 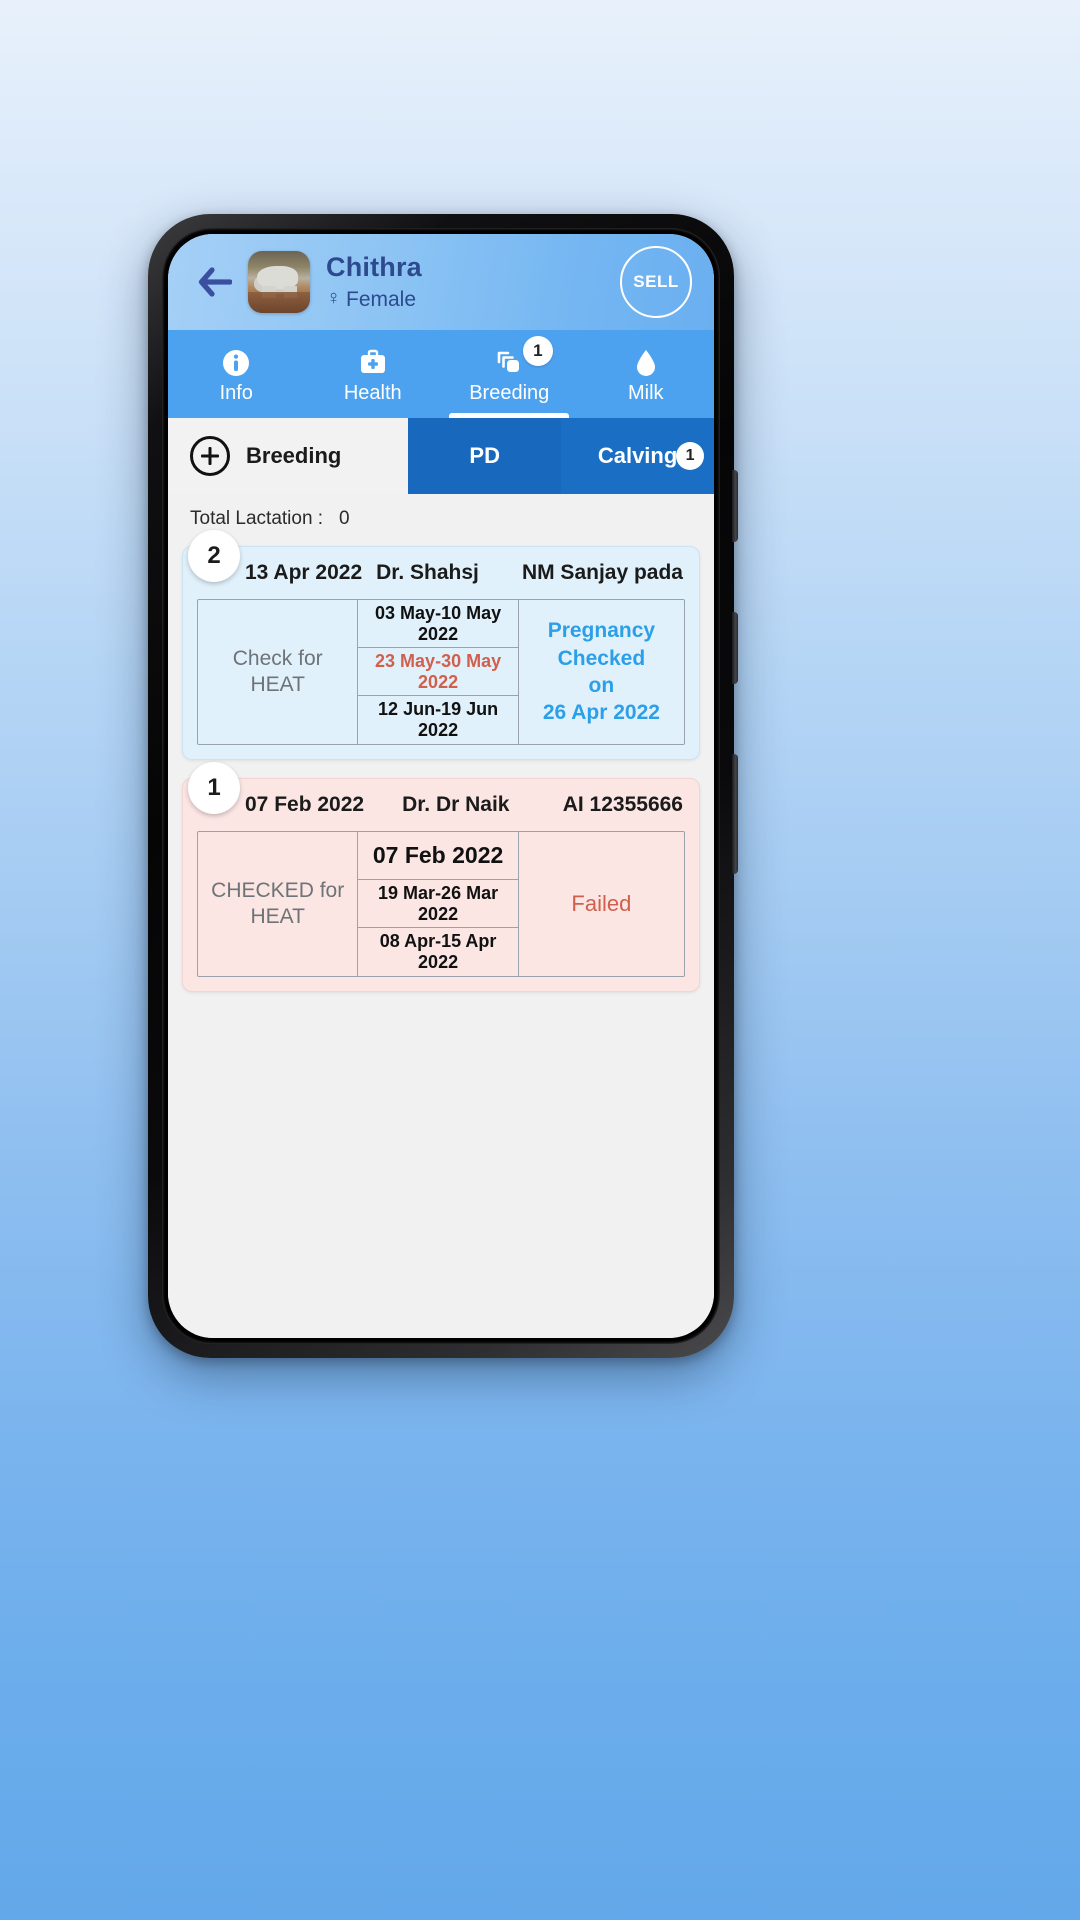 I want to click on record-status-line1: Pregnancy Checked, so click(x=601, y=644).